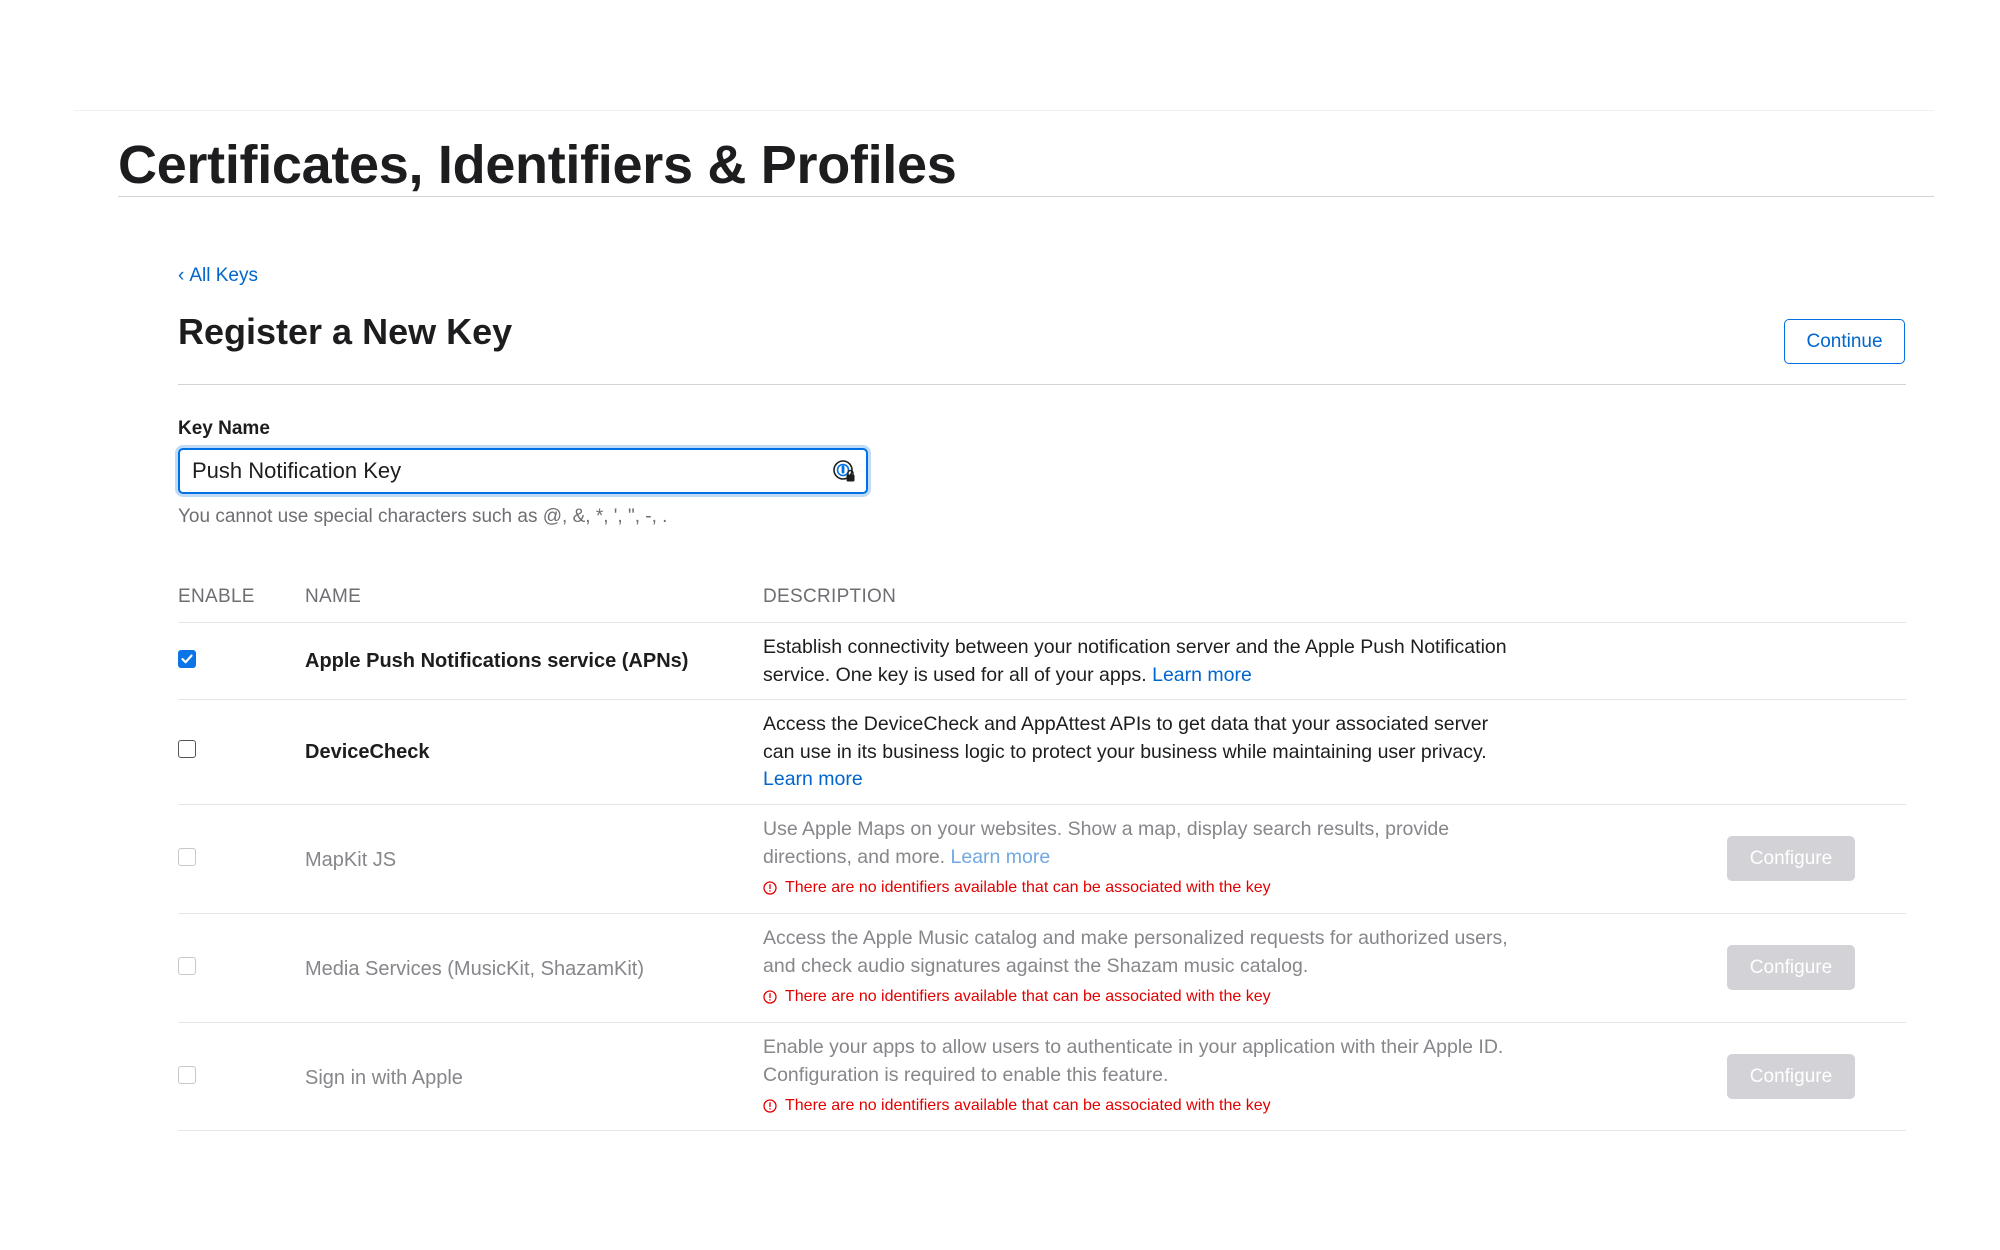  What do you see at coordinates (216, 596) in the screenshot?
I see `column-header-enable: ENABLE` at bounding box center [216, 596].